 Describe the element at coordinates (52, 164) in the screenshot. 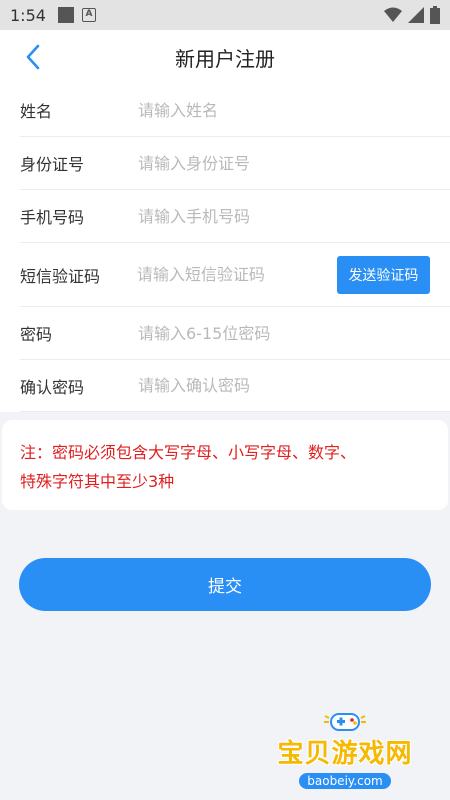

I see `id-number-label: 身份证号` at that location.